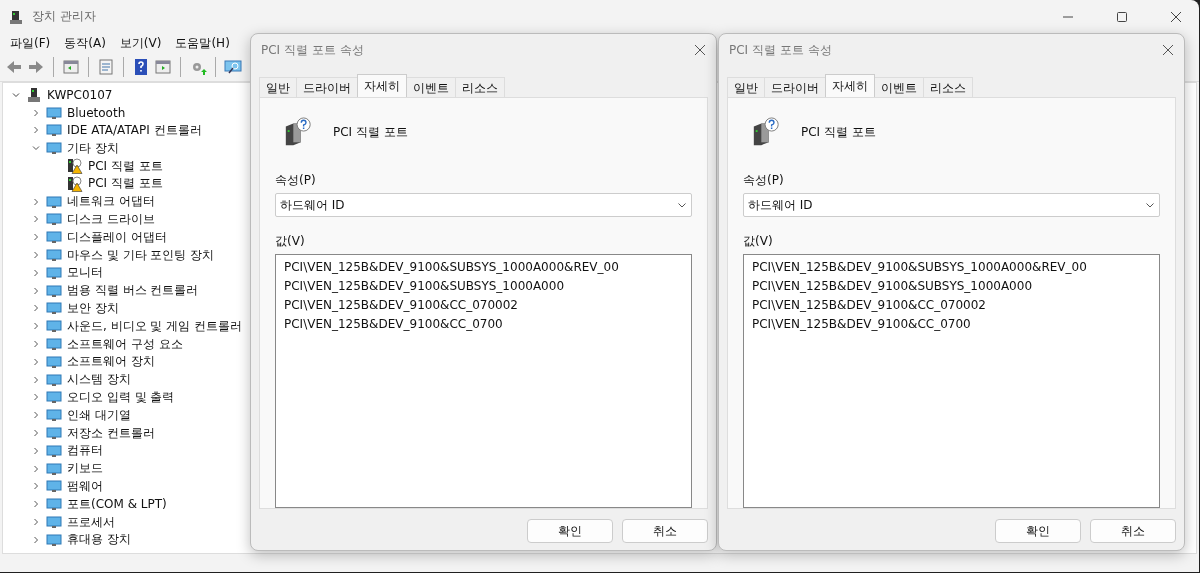 This screenshot has width=1200, height=573. Describe the element at coordinates (96, 112) in the screenshot. I see `tree-item: Bluetooth` at that location.